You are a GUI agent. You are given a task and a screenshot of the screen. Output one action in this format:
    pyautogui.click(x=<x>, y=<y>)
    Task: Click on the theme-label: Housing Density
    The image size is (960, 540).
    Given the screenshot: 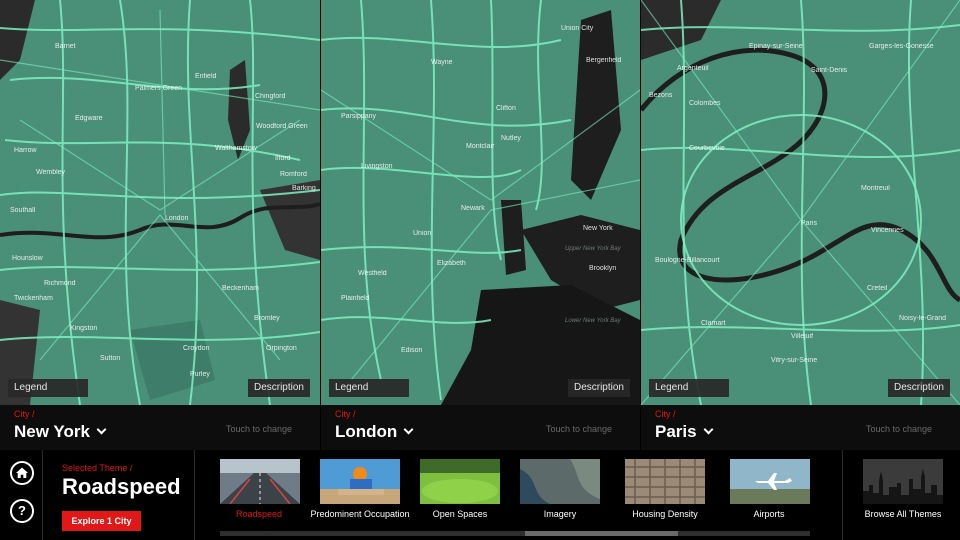 What is the action you would take?
    pyautogui.click(x=665, y=514)
    